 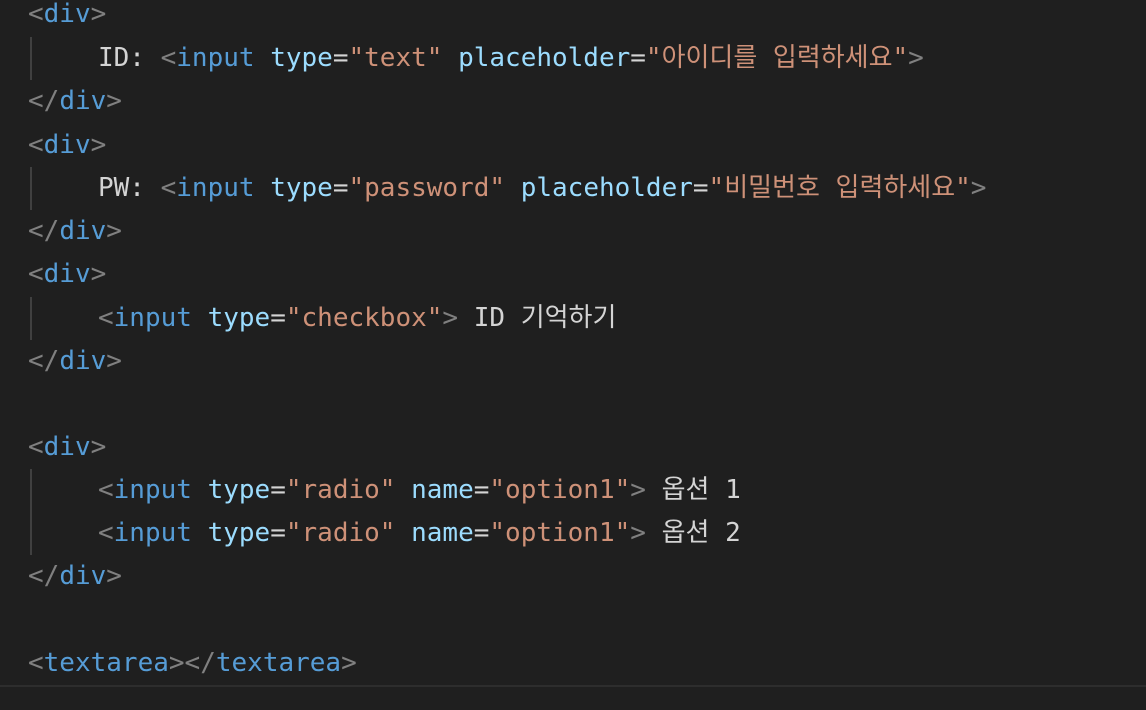 What do you see at coordinates (537, 318) in the screenshot?
I see `content-text: ID 기억하기` at bounding box center [537, 318].